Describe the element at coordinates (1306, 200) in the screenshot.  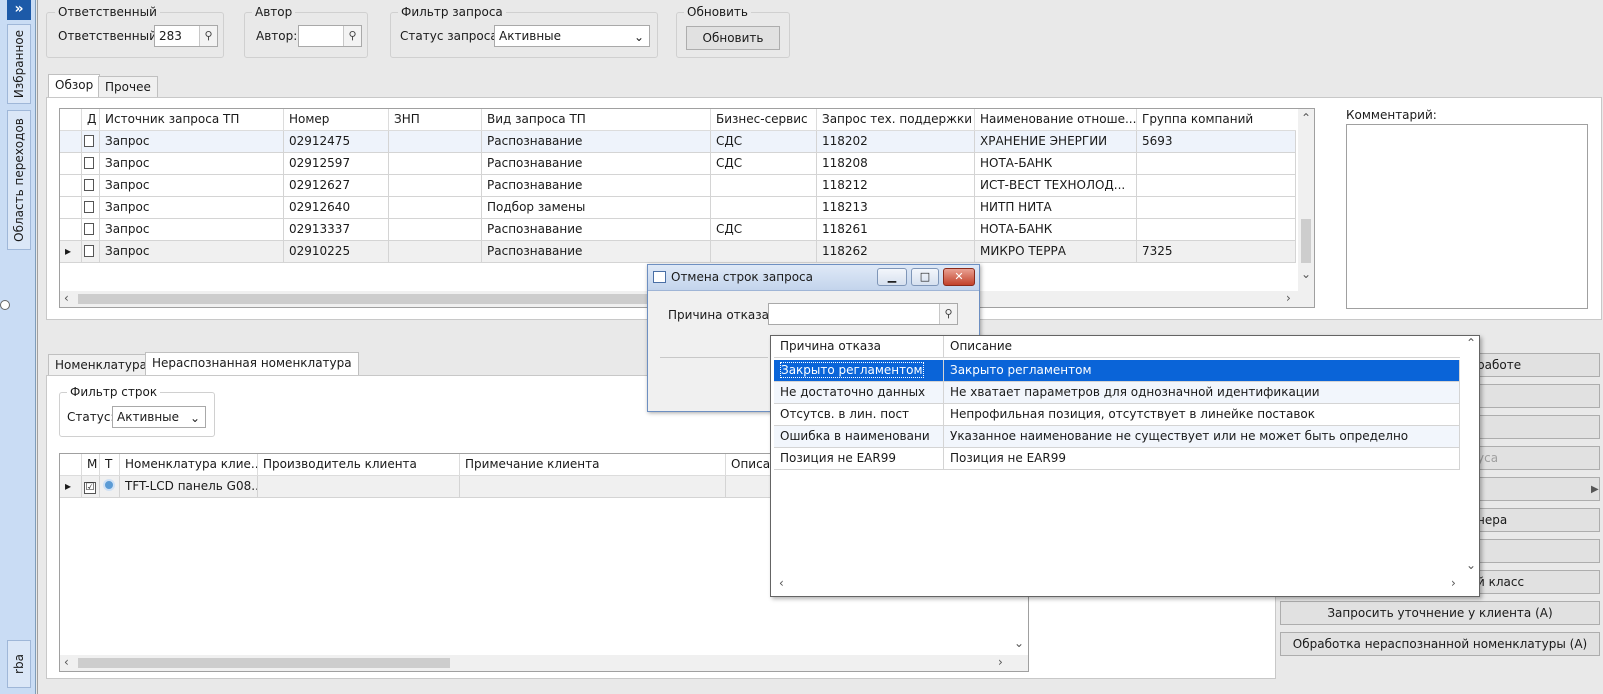
I see `requests-vscroll: ⌃ ⌄` at that location.